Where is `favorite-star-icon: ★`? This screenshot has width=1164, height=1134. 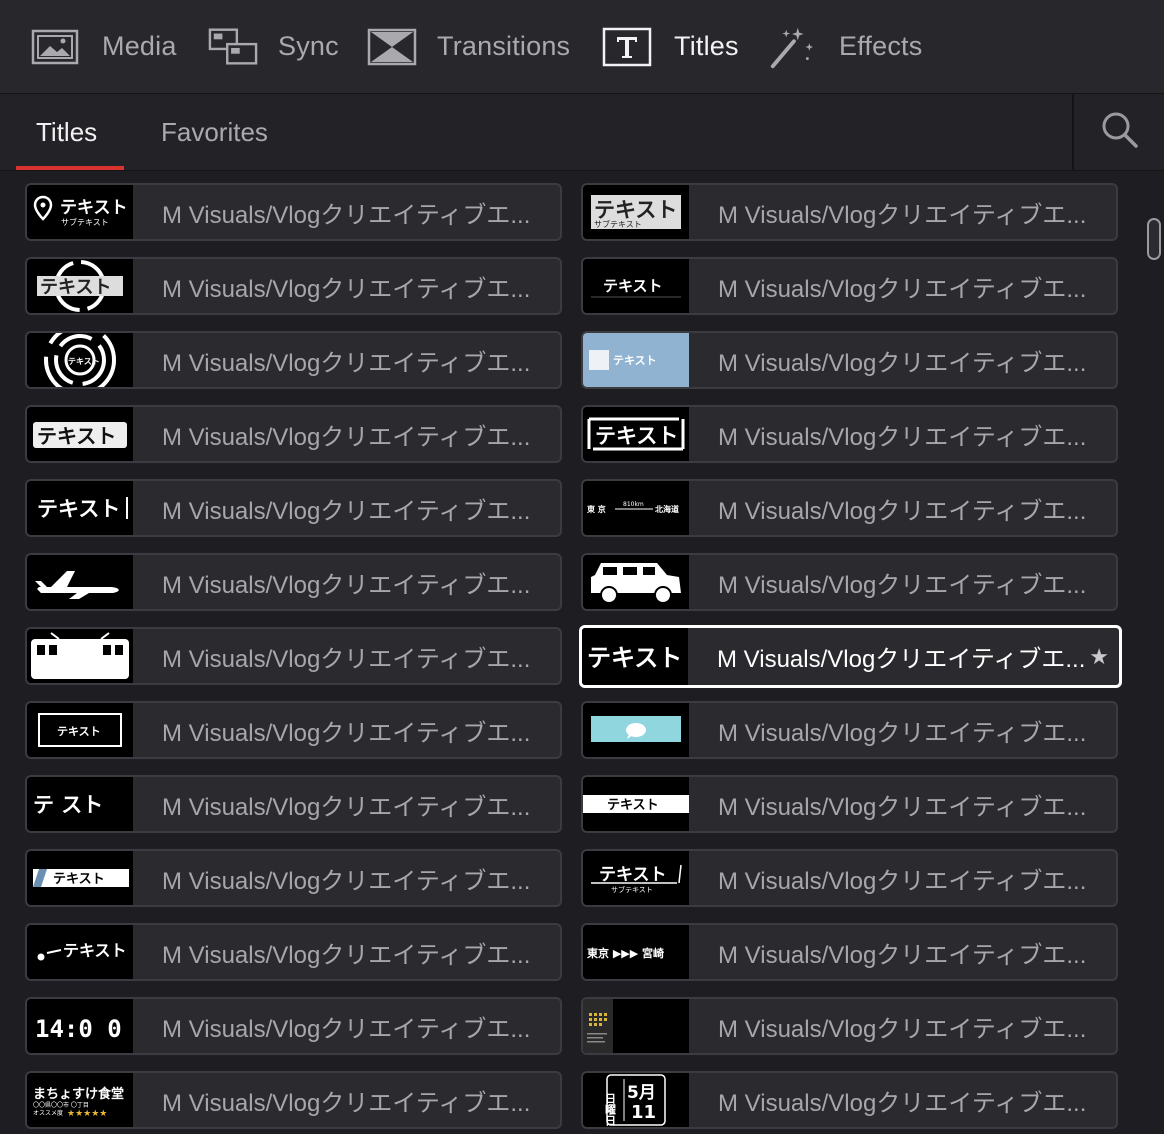
favorite-star-icon: ★ is located at coordinates (1099, 657).